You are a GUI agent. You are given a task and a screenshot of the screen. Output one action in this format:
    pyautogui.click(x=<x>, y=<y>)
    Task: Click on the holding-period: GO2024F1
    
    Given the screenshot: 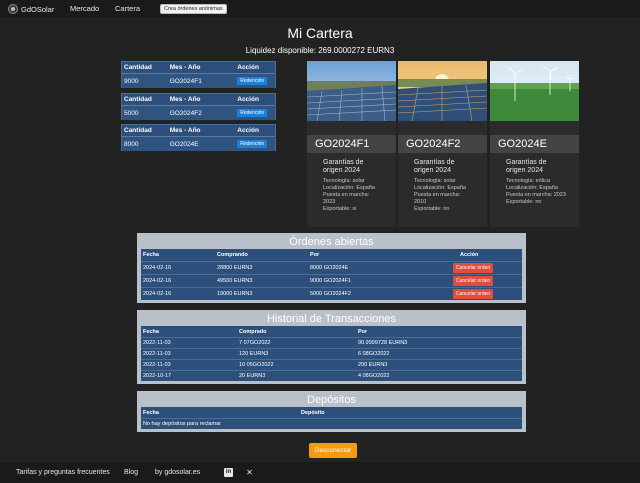 What is the action you would take?
    pyautogui.click(x=185, y=81)
    